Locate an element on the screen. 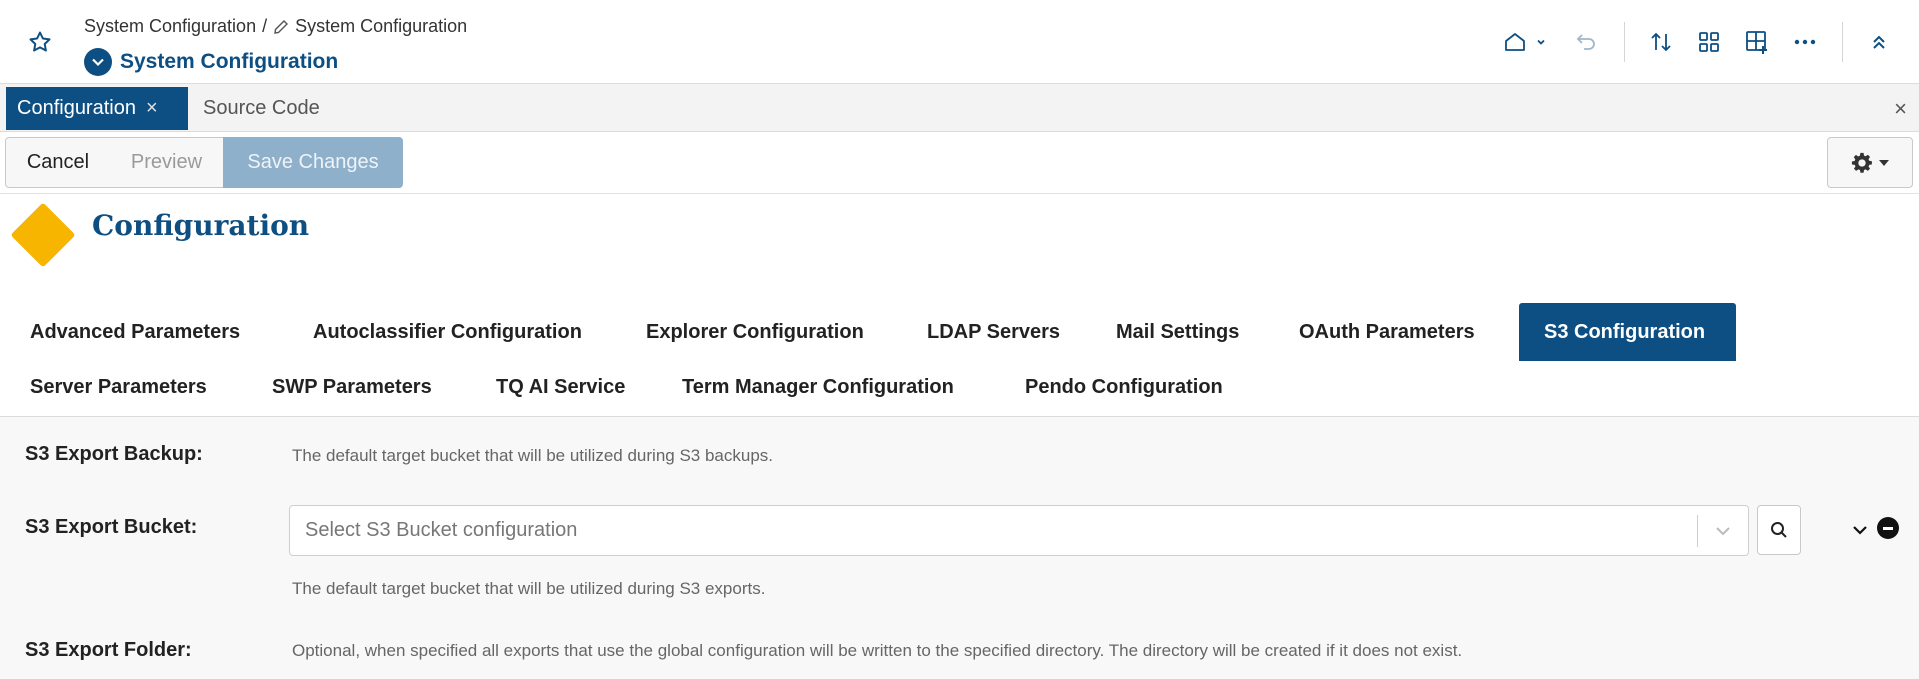 The height and width of the screenshot is (679, 1919). home-dropdown-button is located at coordinates (1541, 42).